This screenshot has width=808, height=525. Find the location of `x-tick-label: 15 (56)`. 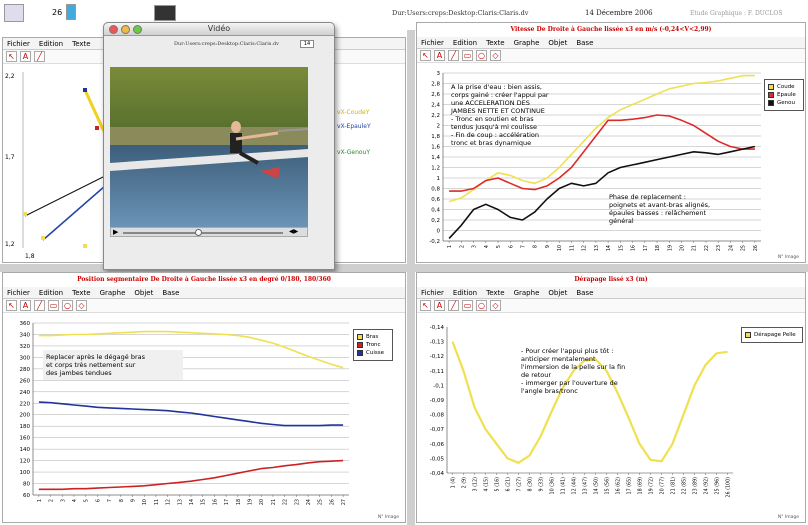

x-tick-label: 15 (56) is located at coordinates (608, 486).